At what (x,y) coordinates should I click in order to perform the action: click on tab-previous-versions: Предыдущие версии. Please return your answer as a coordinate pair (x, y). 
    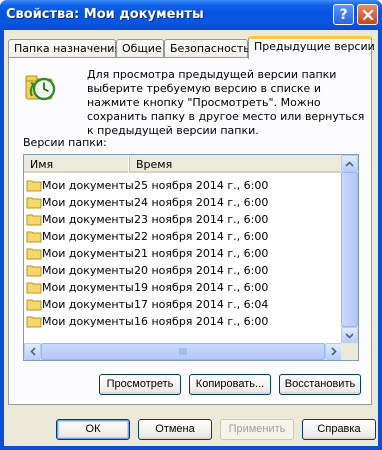
    Looking at the image, I should click on (311, 47).